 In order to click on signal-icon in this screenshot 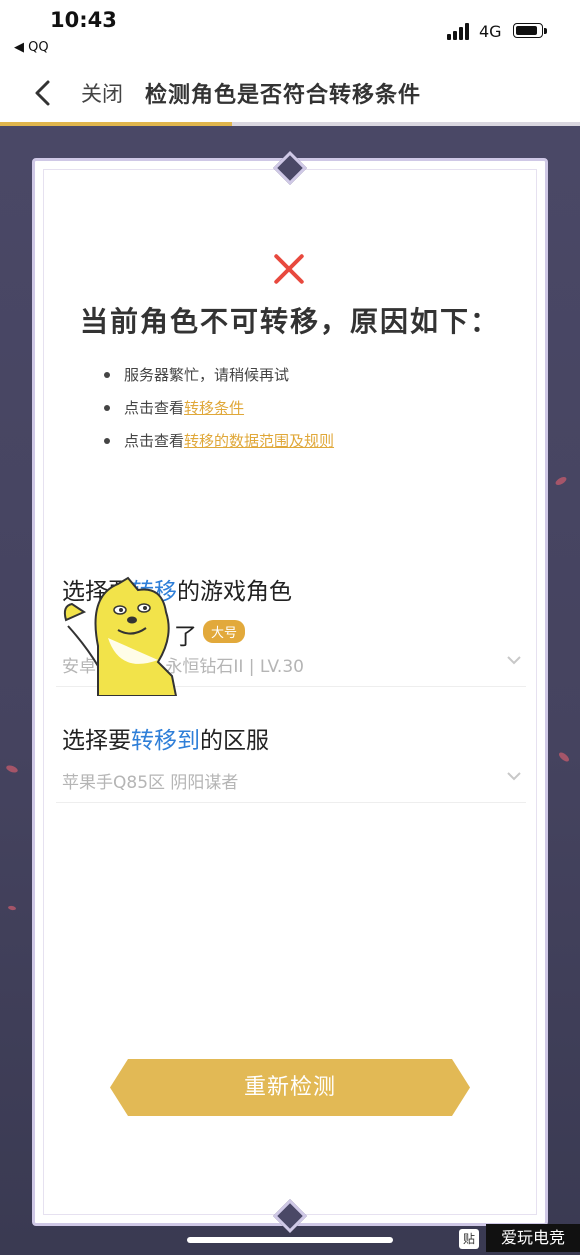, I will do `click(459, 31)`.